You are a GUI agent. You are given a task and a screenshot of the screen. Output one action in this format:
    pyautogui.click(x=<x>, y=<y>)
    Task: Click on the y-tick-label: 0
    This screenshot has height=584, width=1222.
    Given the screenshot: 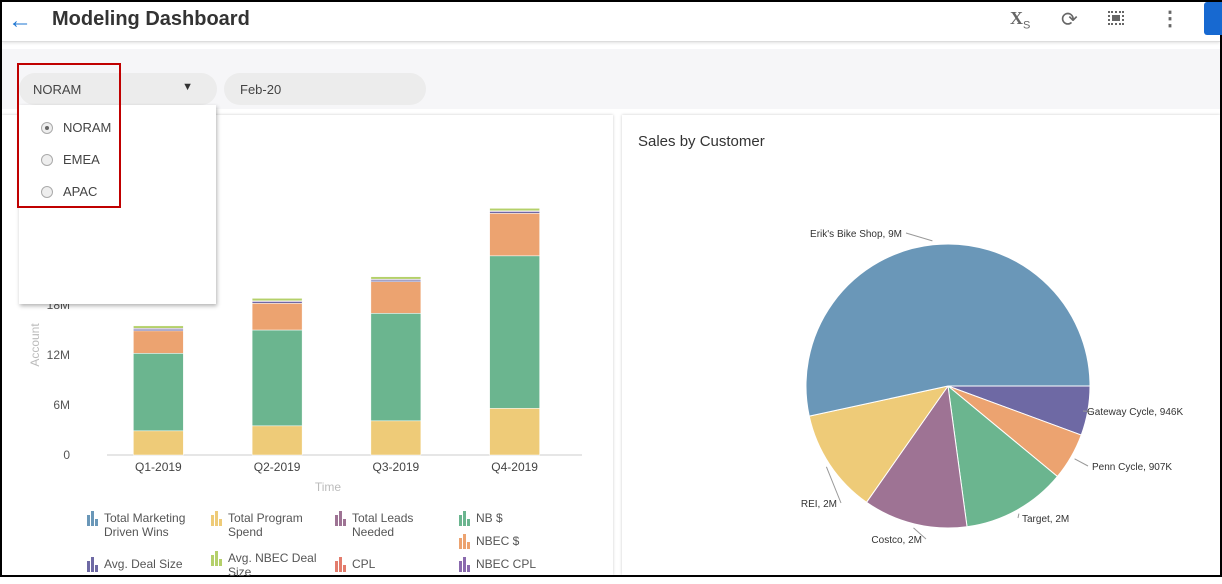 What is the action you would take?
    pyautogui.click(x=66, y=455)
    